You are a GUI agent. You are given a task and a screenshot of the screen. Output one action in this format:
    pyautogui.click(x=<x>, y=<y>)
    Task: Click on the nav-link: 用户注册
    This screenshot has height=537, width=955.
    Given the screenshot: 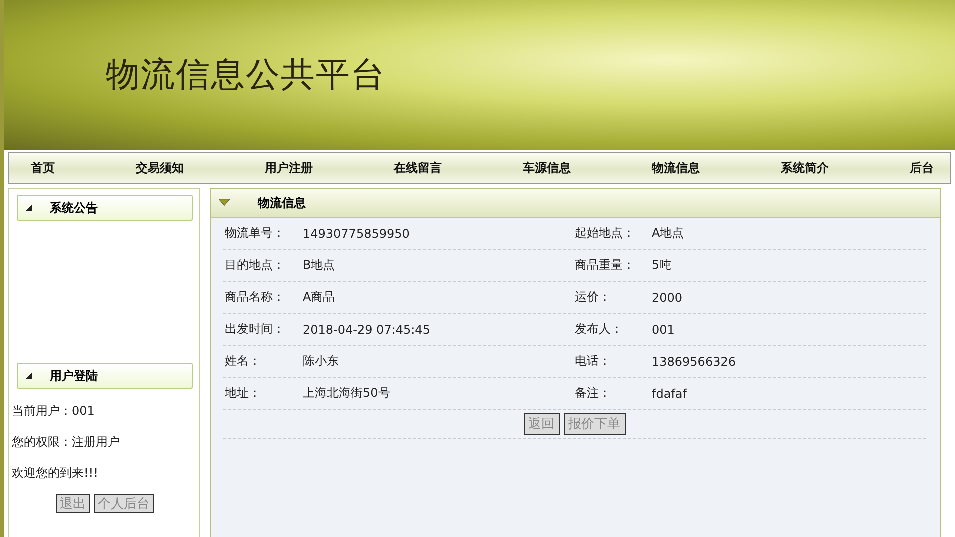 What is the action you would take?
    pyautogui.click(x=289, y=168)
    